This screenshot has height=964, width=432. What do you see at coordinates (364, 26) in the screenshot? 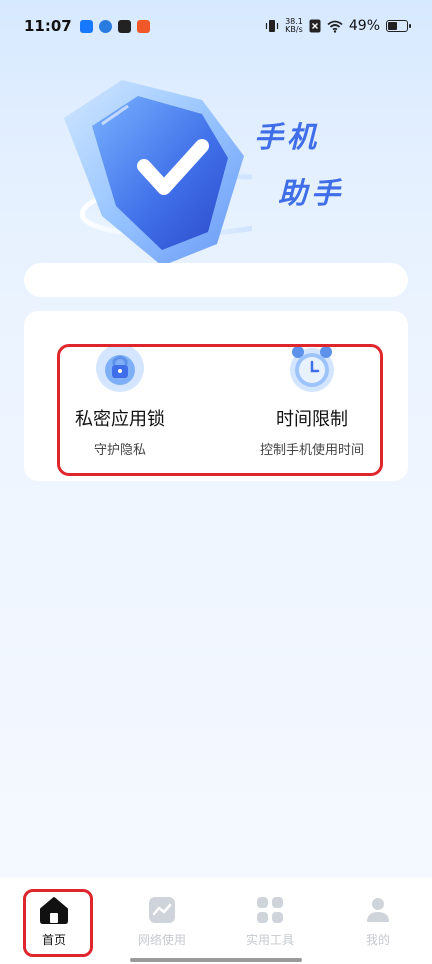
I see `battery-percent: 49%` at bounding box center [364, 26].